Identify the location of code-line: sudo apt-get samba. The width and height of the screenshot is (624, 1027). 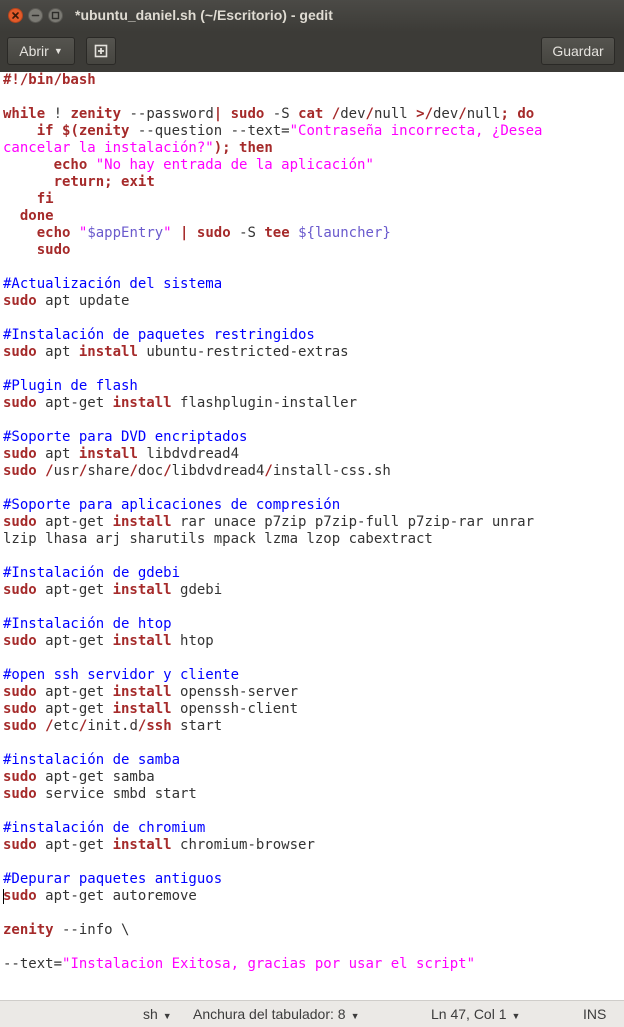
(272, 777).